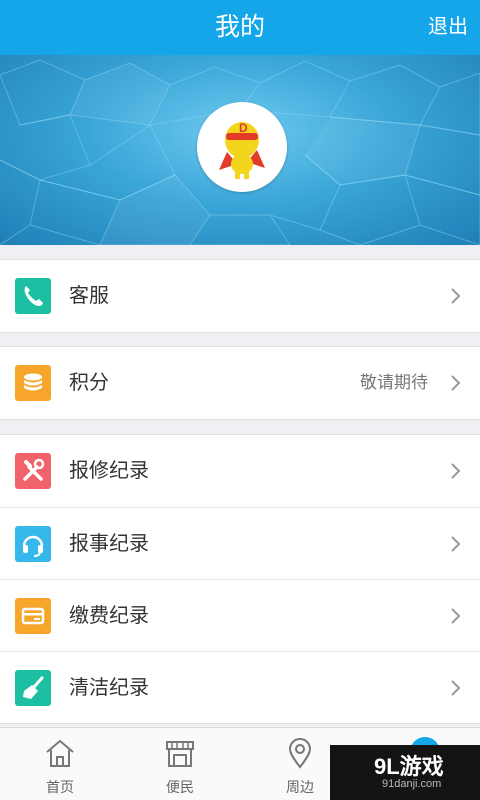  I want to click on menu-group-points: 积分 敬请期待, so click(240, 383).